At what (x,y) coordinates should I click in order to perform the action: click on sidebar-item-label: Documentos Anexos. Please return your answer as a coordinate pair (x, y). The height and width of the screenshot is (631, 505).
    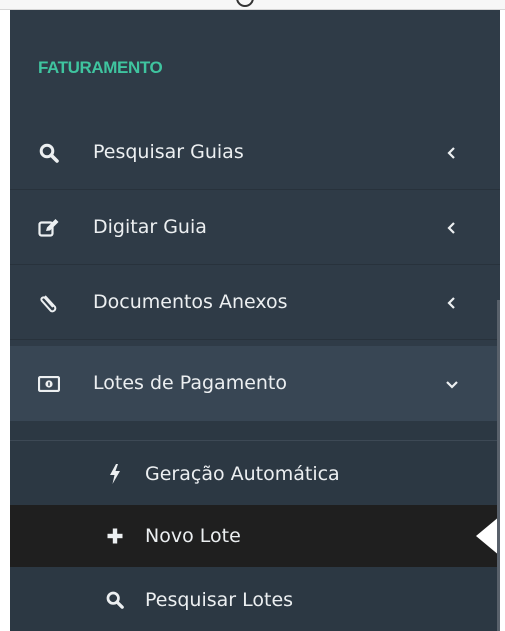
    Looking at the image, I should click on (190, 302).